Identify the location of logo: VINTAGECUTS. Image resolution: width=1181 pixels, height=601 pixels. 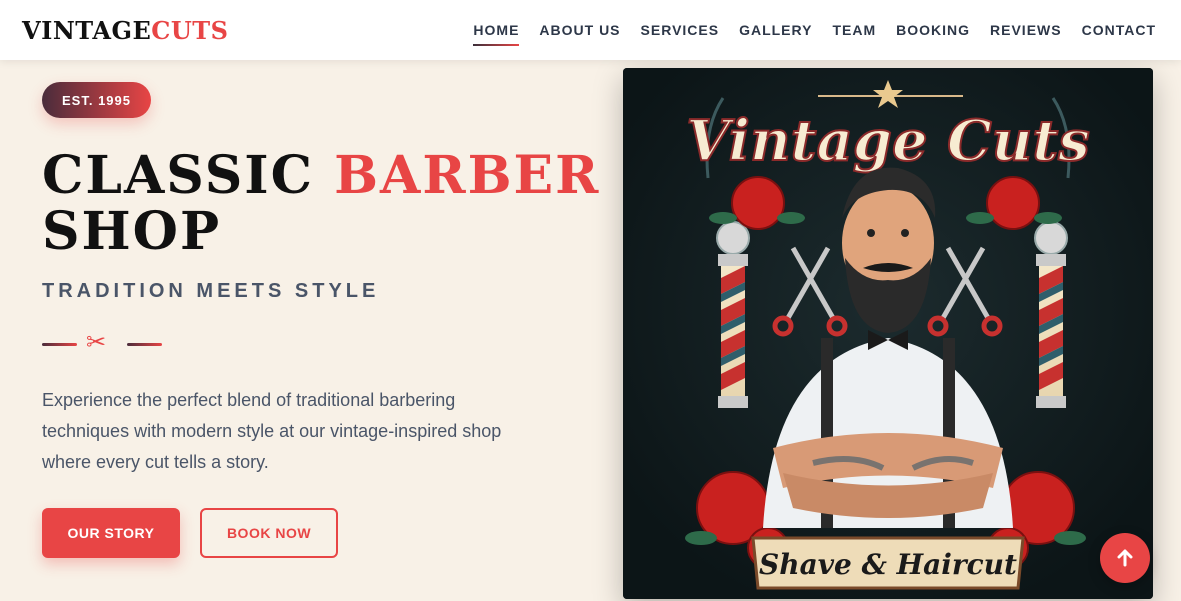
(125, 30).